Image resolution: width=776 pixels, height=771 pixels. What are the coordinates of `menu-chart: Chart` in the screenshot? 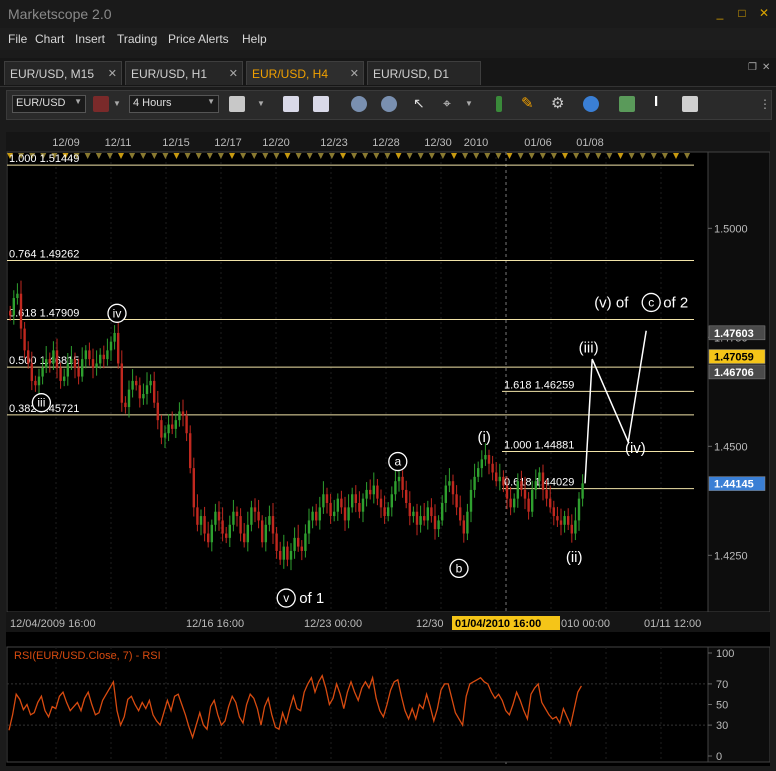 It's located at (49, 39).